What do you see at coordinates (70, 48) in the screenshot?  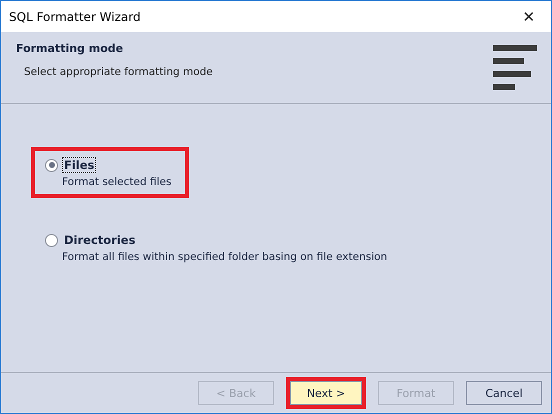 I see `page-title: Formatting mode` at bounding box center [70, 48].